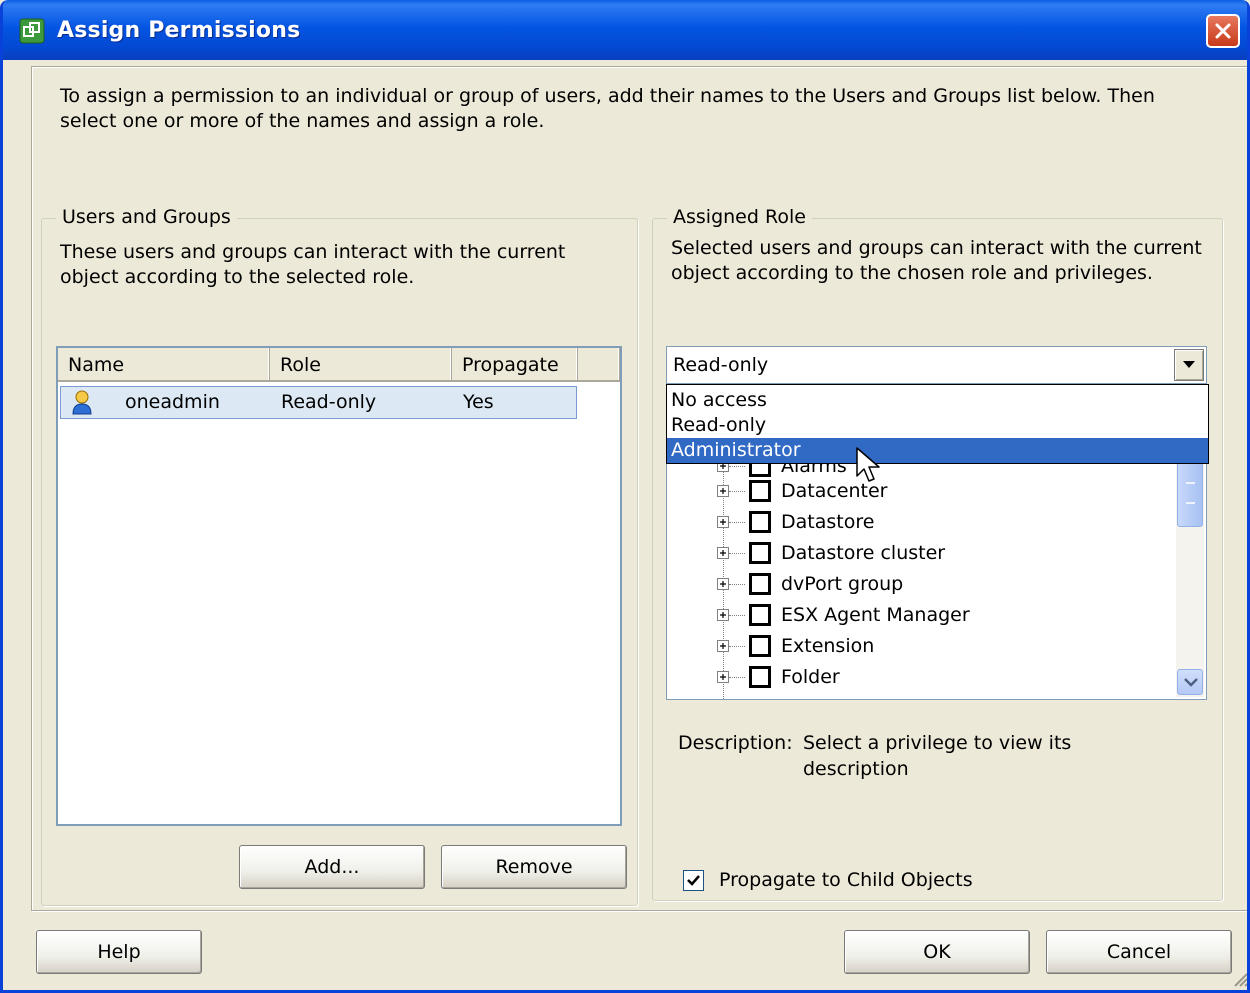 This screenshot has width=1250, height=993. I want to click on tree-item-datastore: Datastore, so click(917, 524).